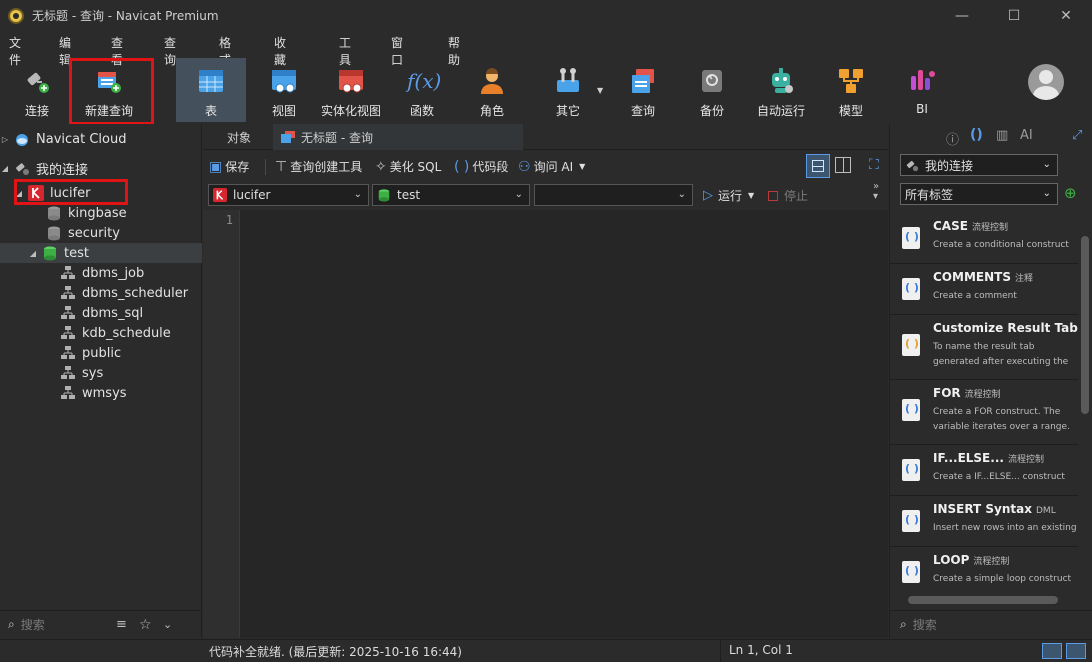 This screenshot has width=1092, height=662. I want to click on tree-schema-sys: sys, so click(101, 373).